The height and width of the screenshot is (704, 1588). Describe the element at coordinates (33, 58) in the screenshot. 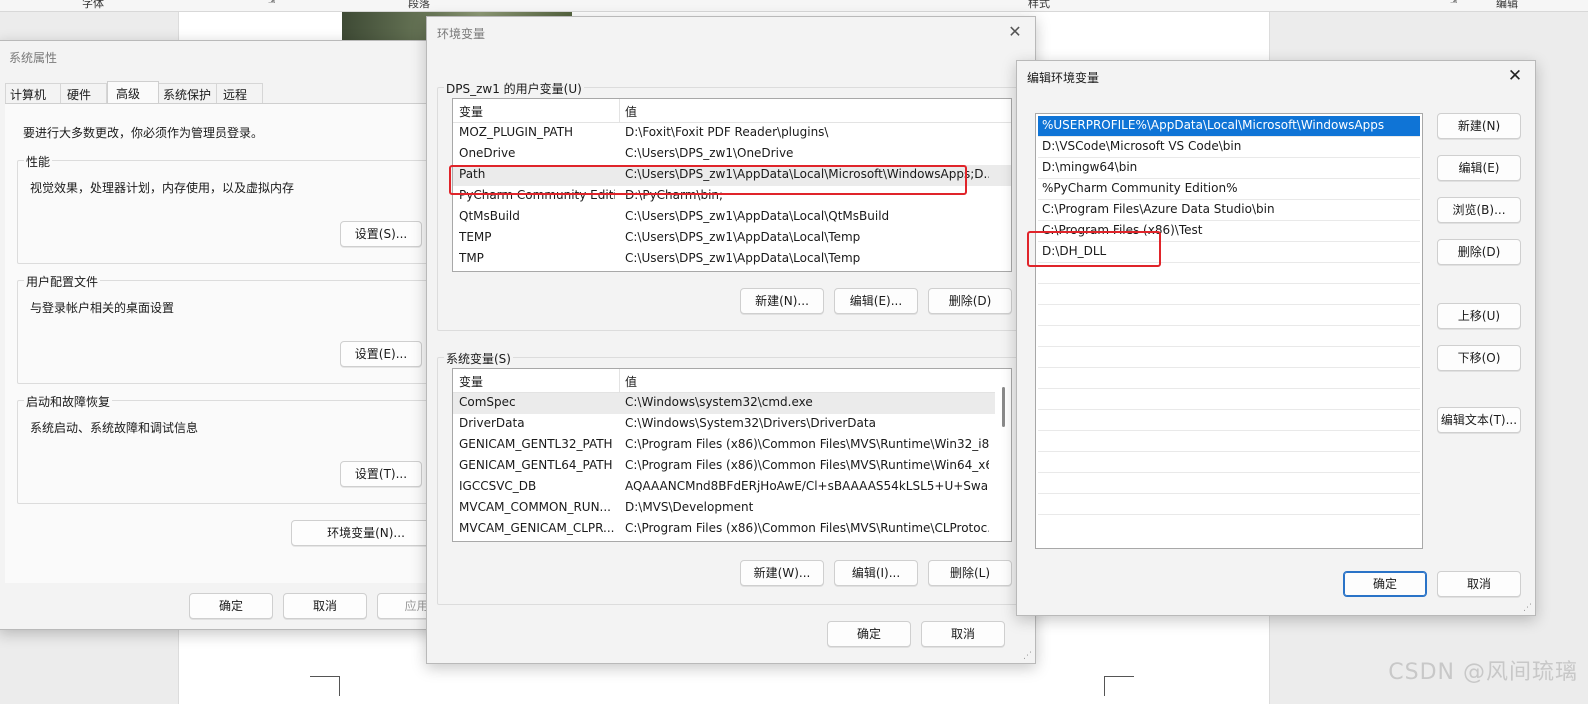

I see `window-title: 系统属性` at that location.